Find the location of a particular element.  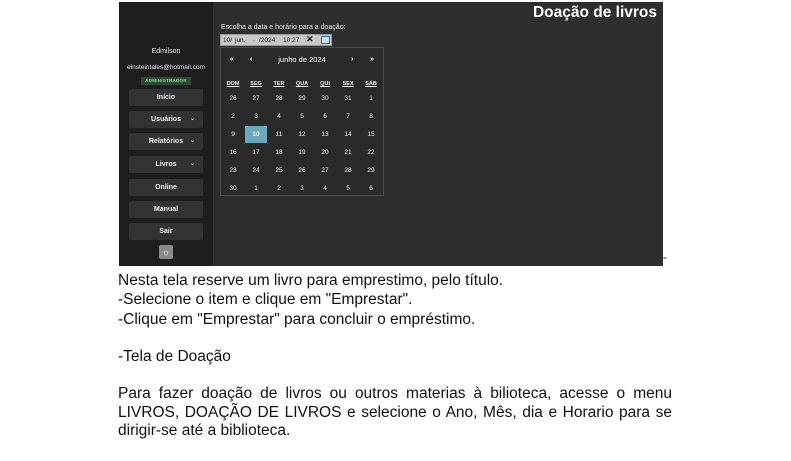

sun-icon: ☼ is located at coordinates (166, 252).